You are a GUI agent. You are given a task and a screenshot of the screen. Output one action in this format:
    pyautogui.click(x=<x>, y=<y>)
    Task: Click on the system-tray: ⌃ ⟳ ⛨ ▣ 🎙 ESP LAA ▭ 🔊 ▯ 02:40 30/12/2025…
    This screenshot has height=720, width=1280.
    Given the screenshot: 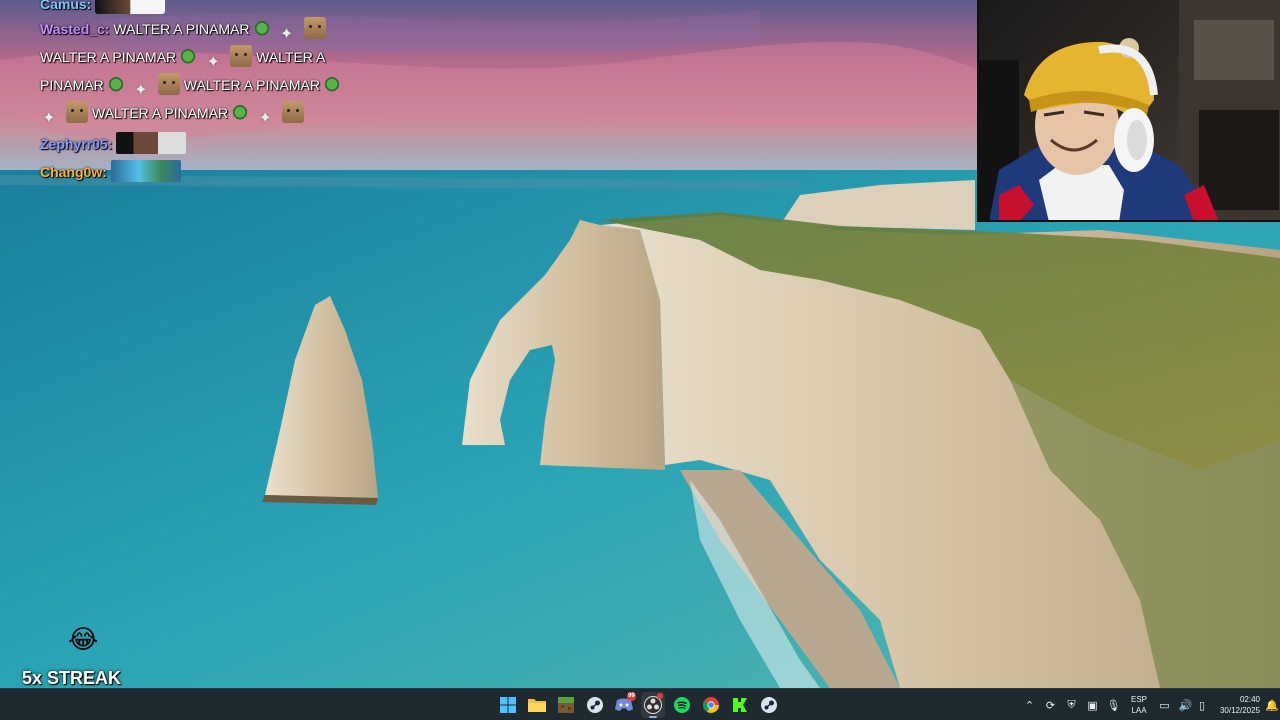 What is the action you would take?
    pyautogui.click(x=1149, y=704)
    